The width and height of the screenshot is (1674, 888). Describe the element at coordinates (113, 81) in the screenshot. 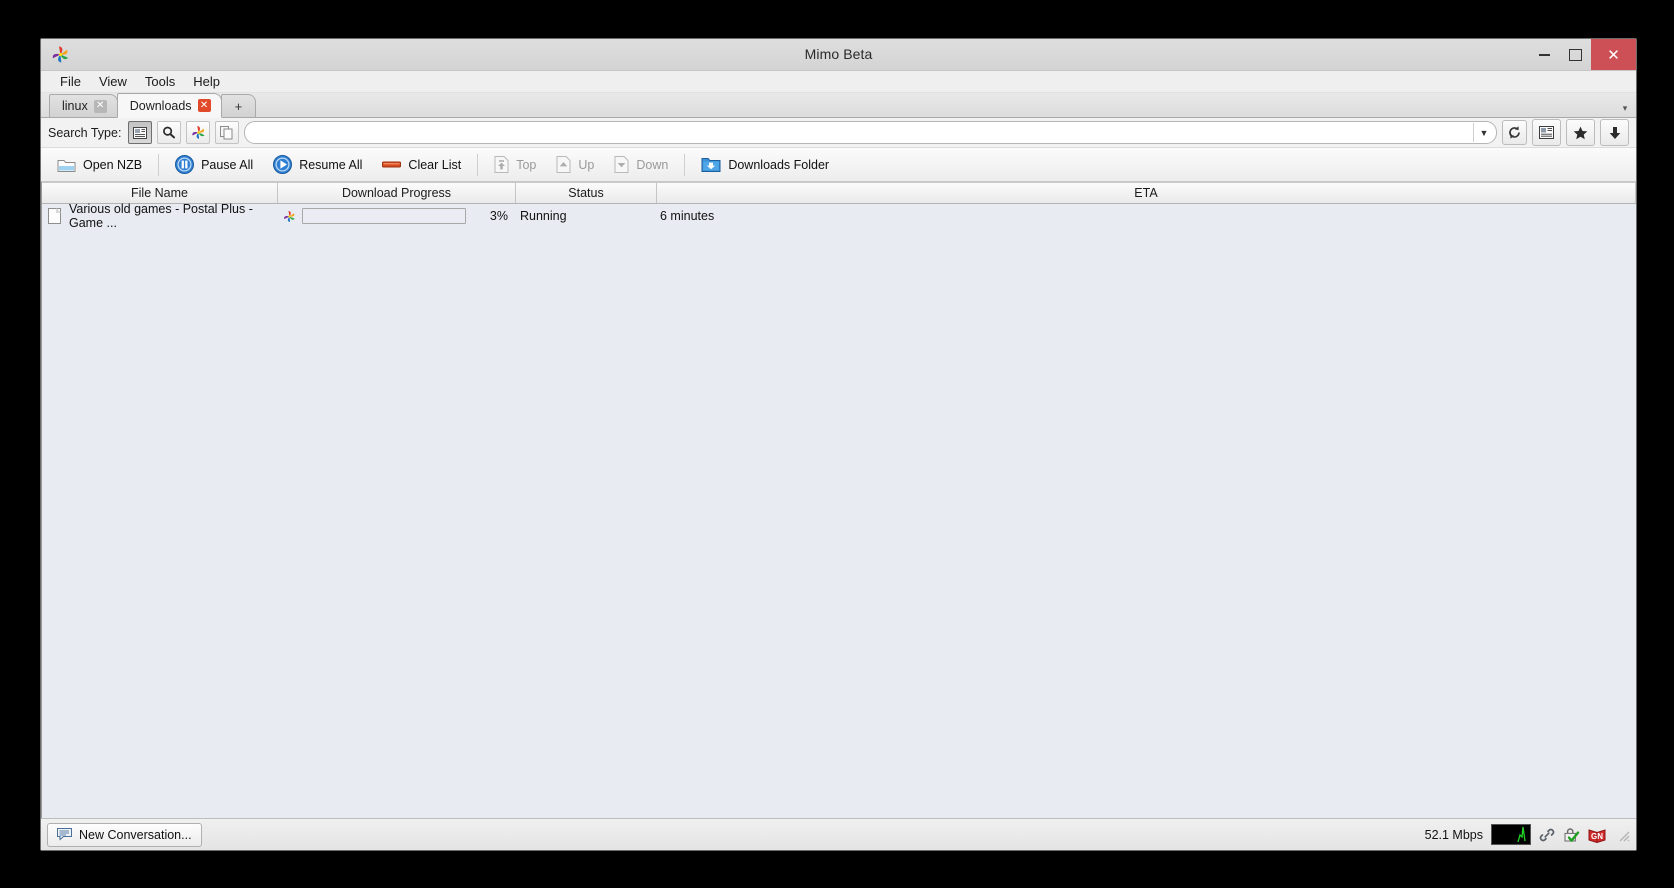

I see `menu-view: View` at that location.